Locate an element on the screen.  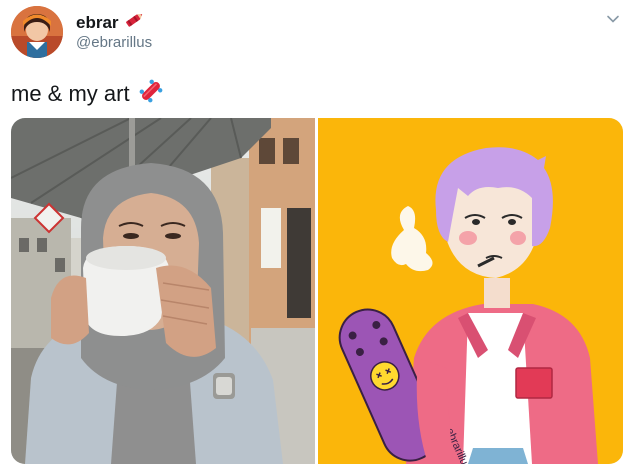
avatar is located at coordinates (37, 32).